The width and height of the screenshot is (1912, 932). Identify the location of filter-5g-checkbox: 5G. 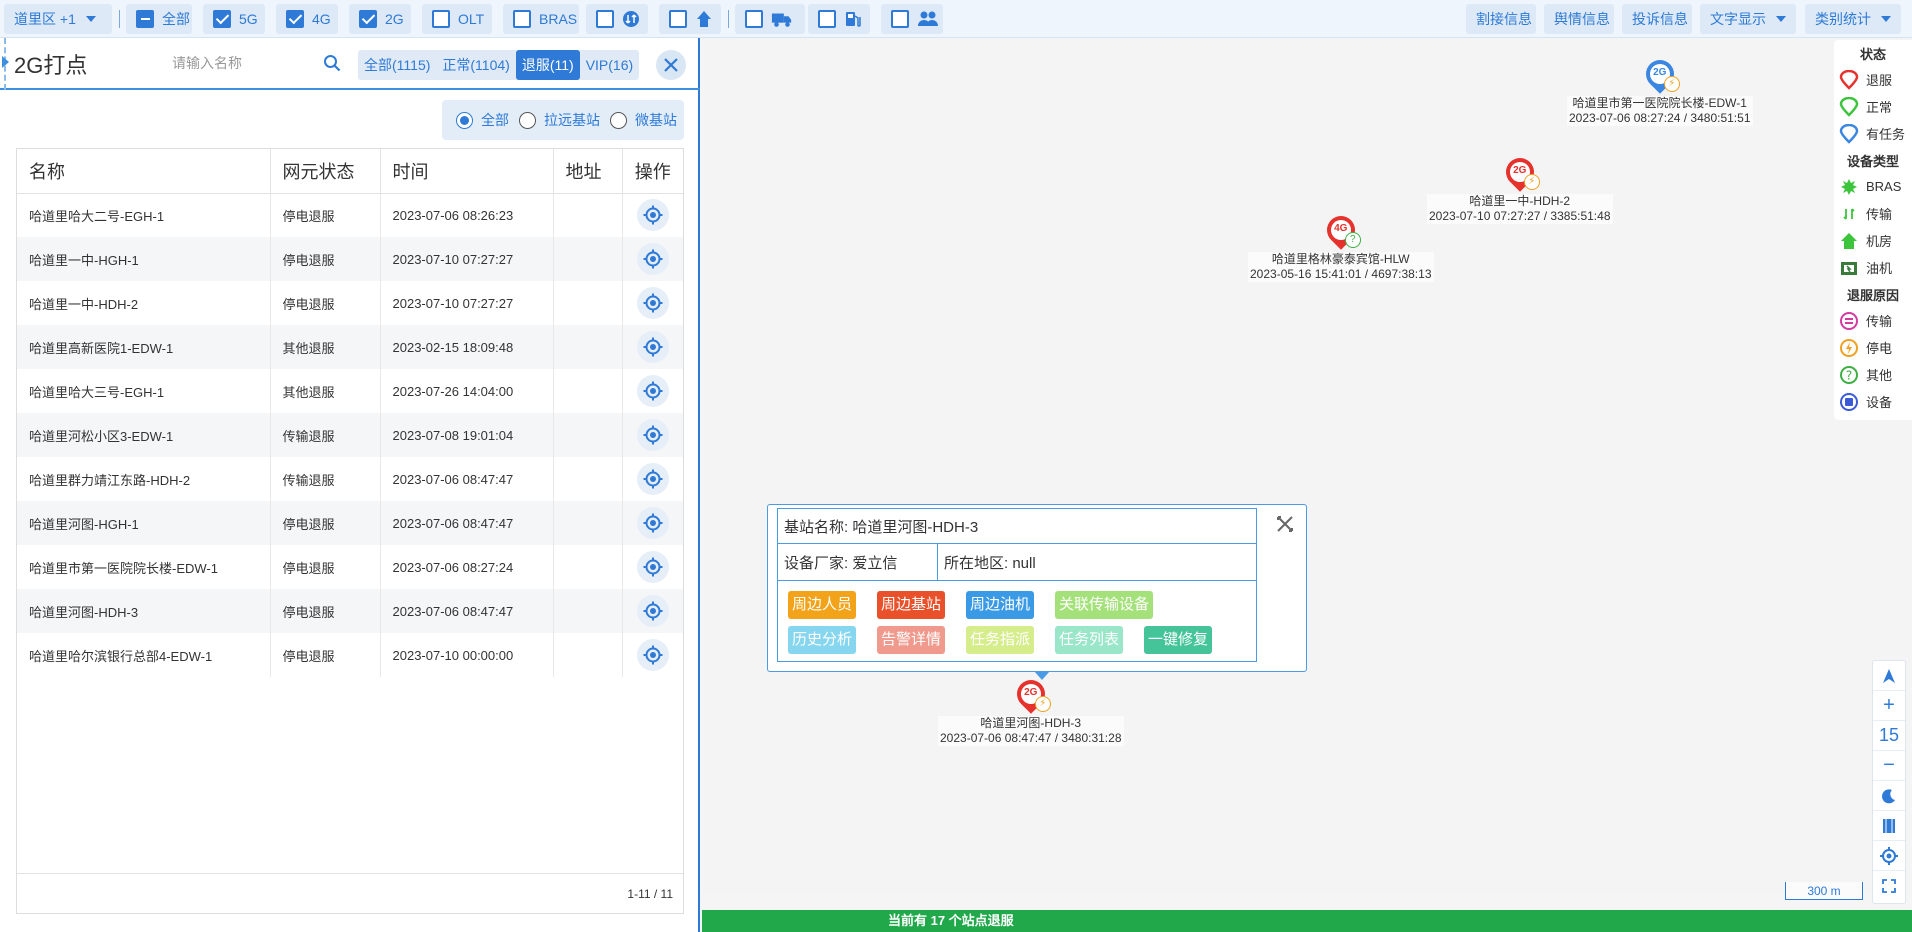
(234, 19).